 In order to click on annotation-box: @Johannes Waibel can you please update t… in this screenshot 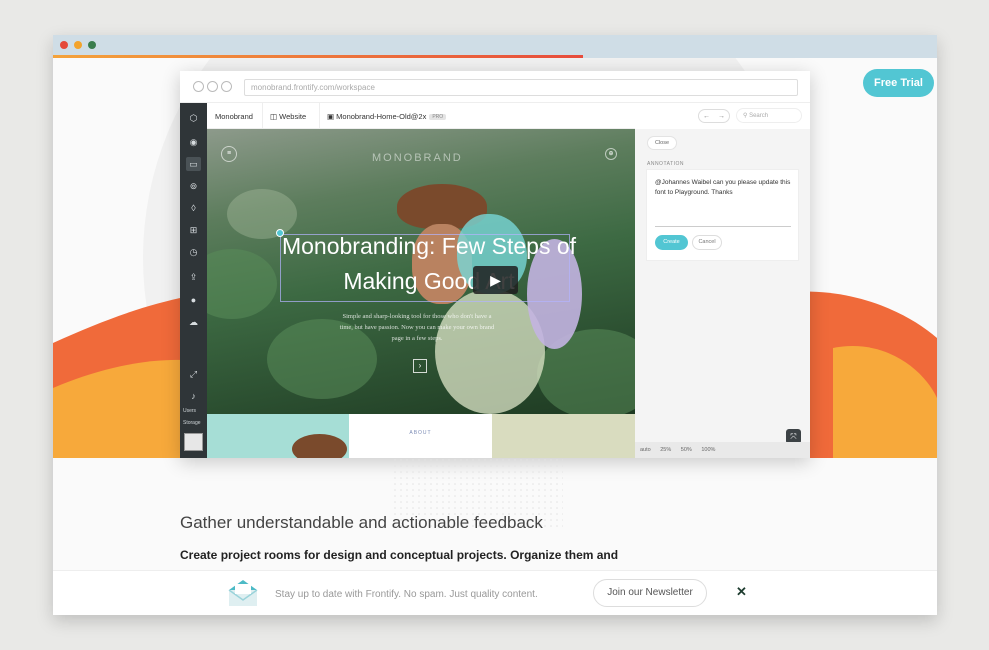, I will do `click(722, 215)`.